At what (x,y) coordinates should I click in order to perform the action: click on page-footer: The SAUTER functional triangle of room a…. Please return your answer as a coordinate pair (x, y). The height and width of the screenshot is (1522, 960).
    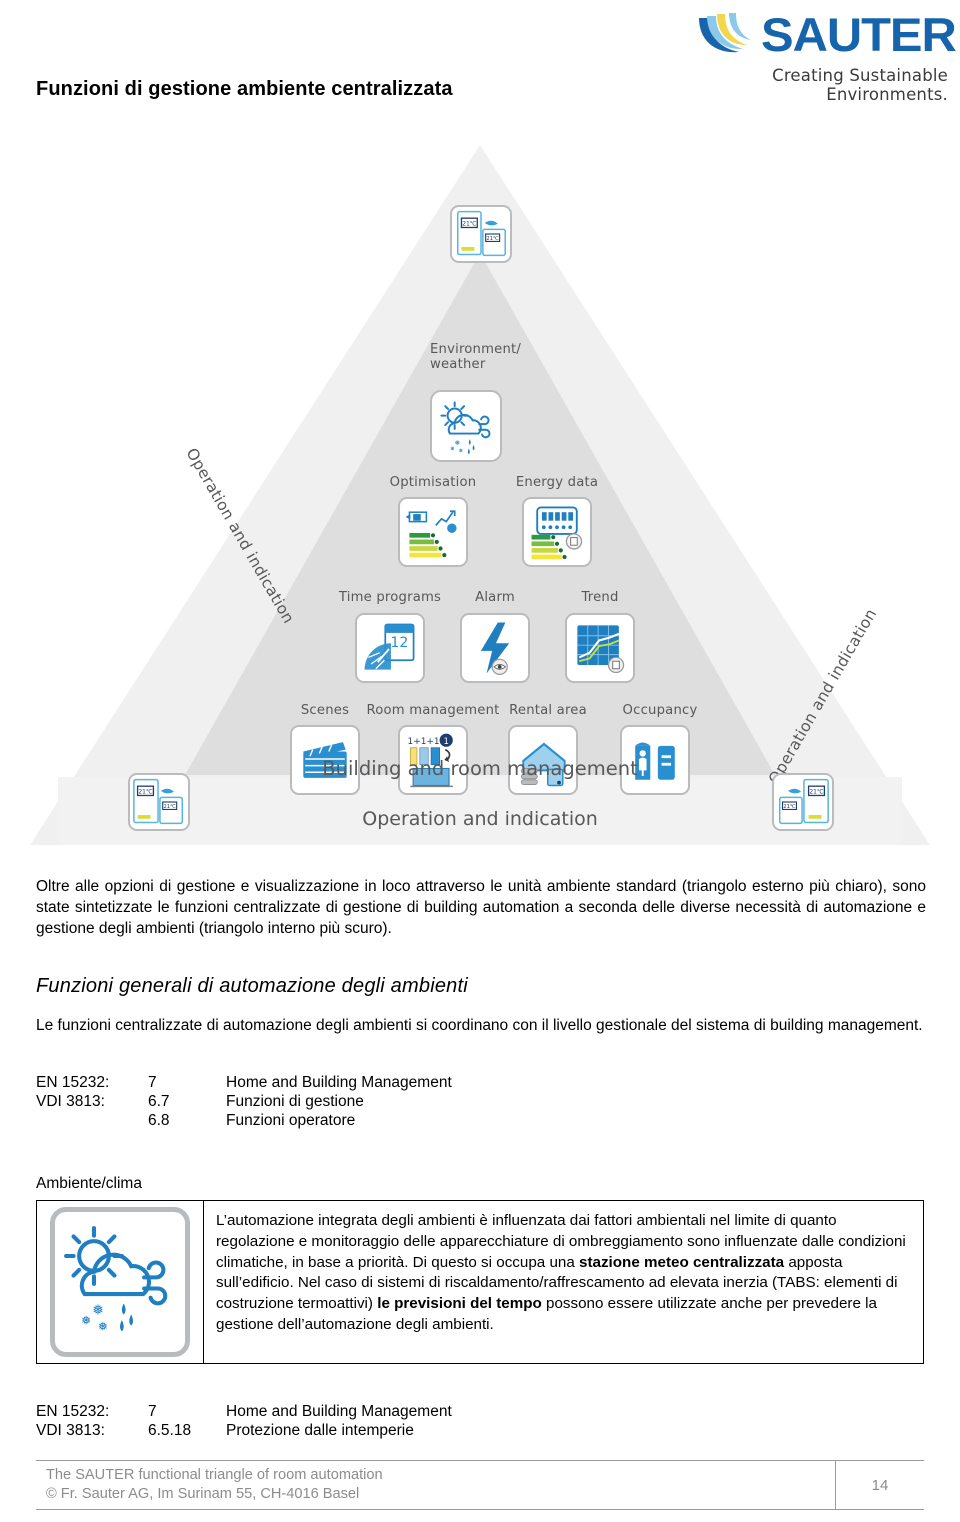
    Looking at the image, I should click on (480, 1485).